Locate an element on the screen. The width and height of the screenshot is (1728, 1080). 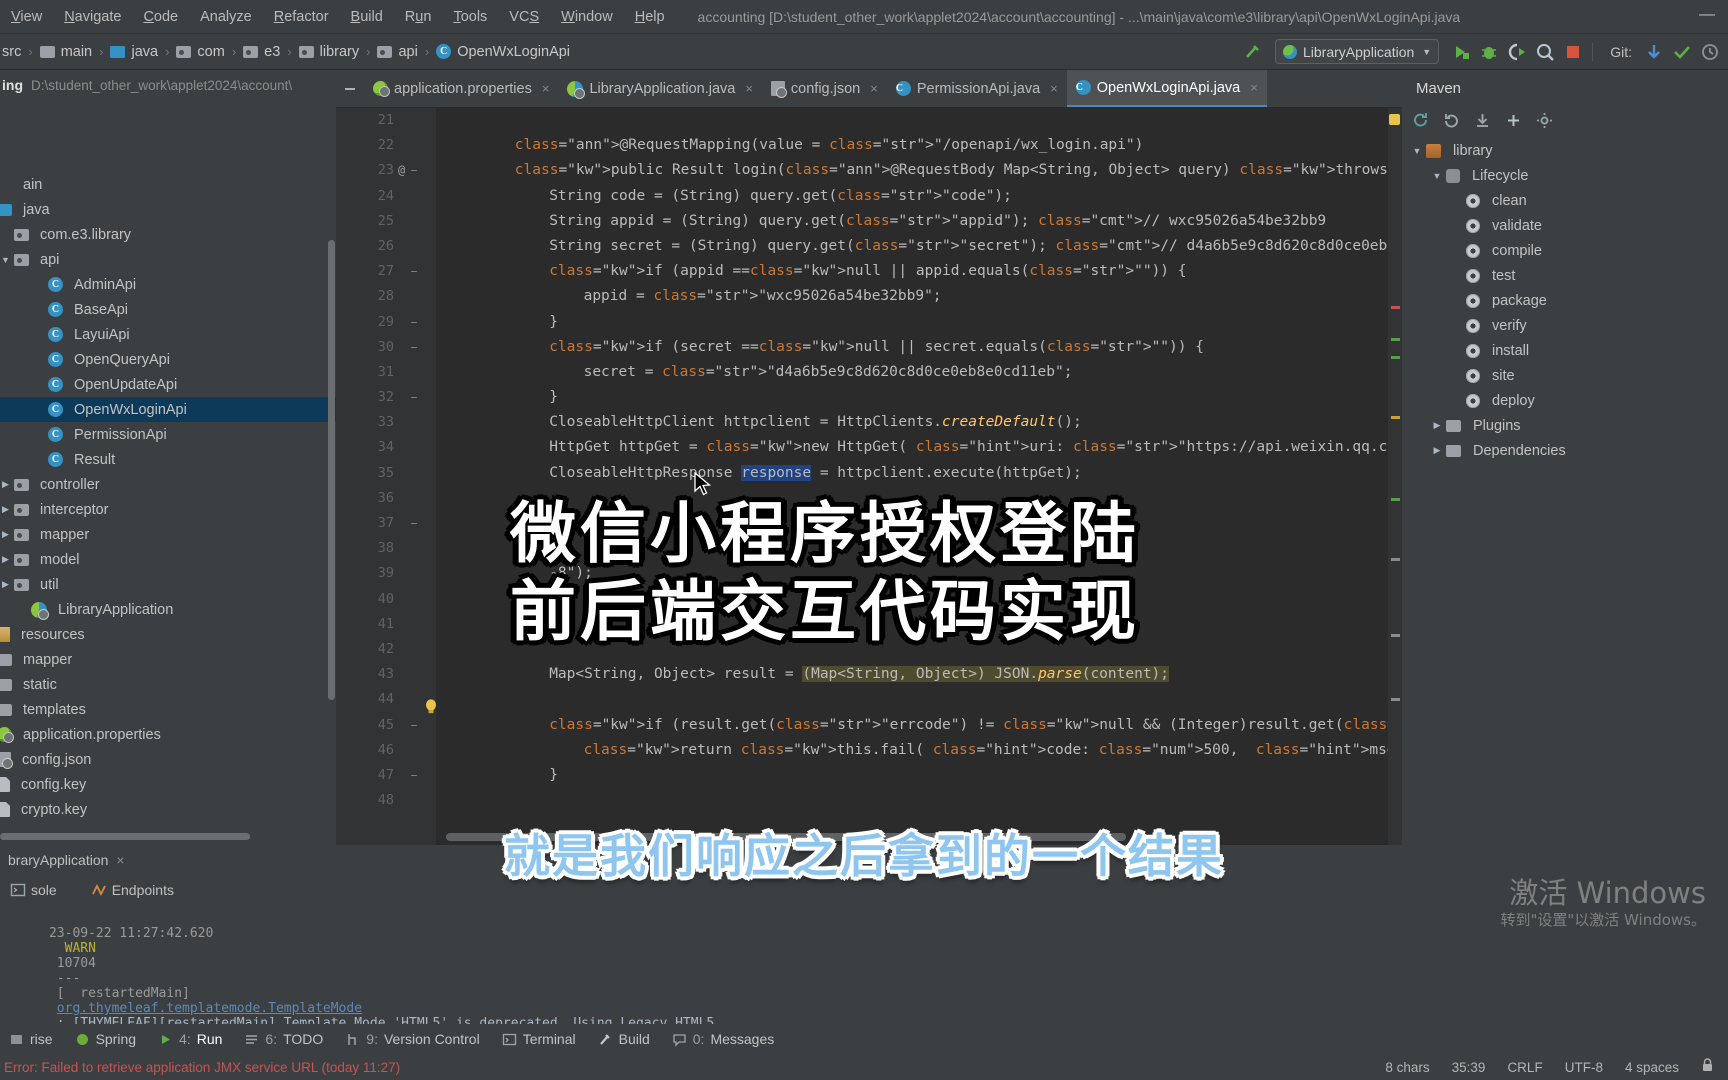
maven-item-clean: clean is located at coordinates (1565, 200).